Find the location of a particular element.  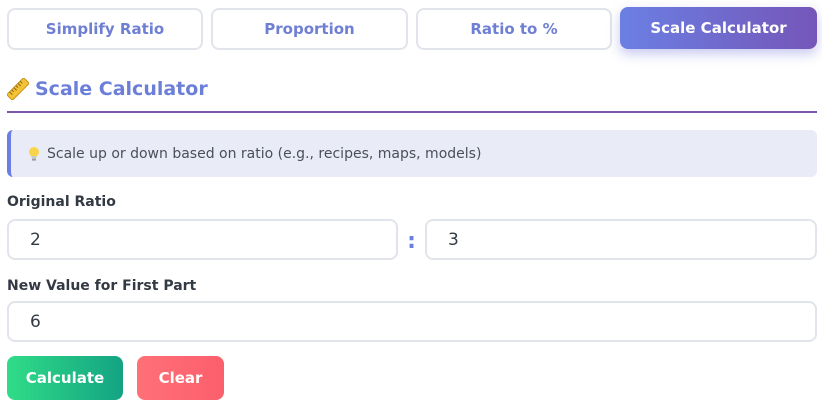

section-title-text: Scale Calculator is located at coordinates (121, 89).